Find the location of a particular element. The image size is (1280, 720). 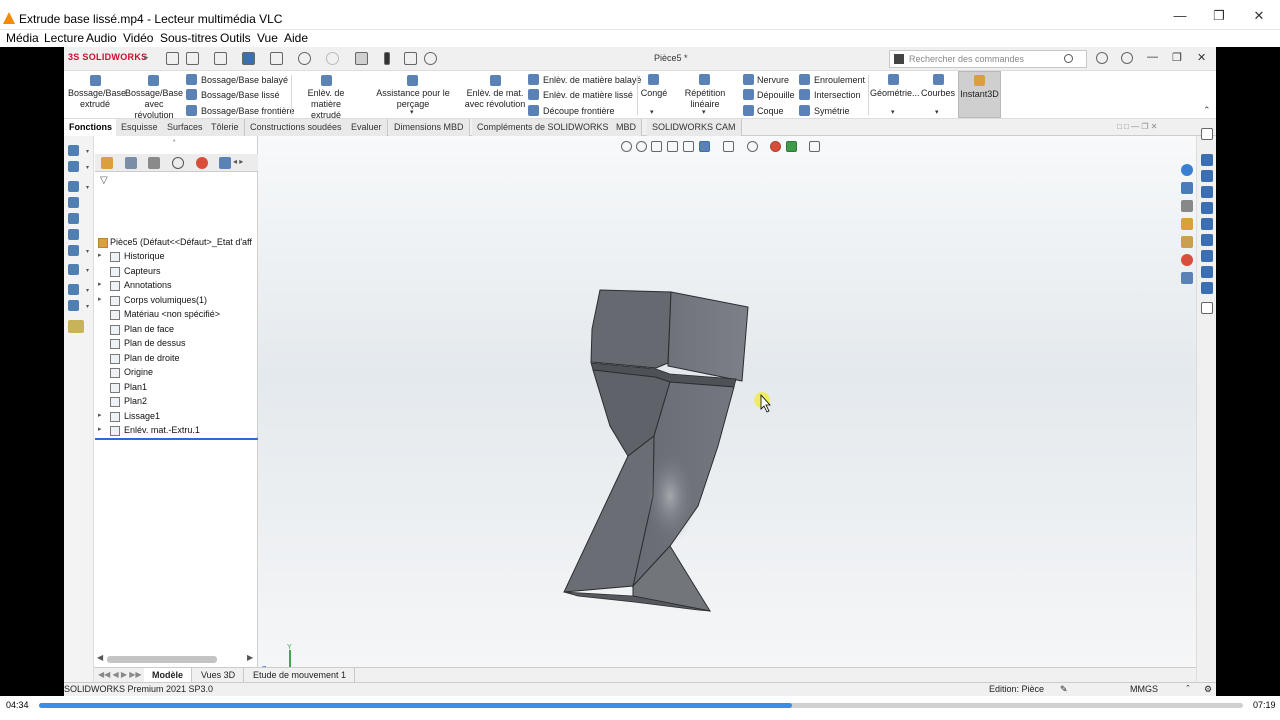

help-icon is located at coordinates (1127, 58).